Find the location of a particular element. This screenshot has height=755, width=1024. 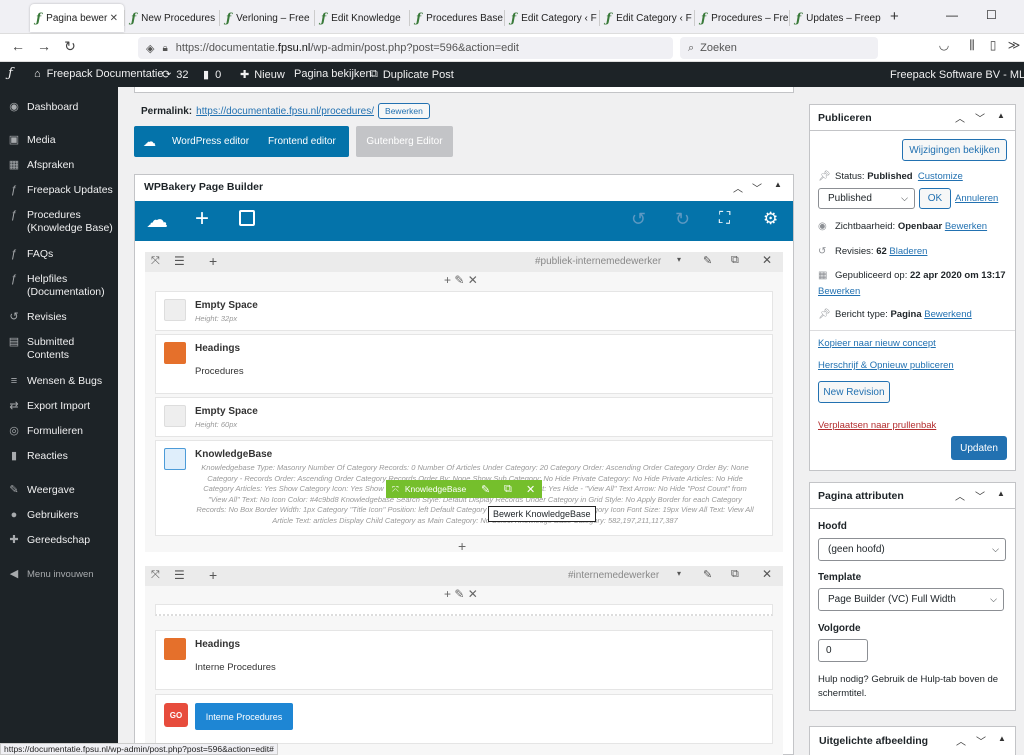

element-empty-space-2: Empty Space Height: 60px is located at coordinates (464, 417).